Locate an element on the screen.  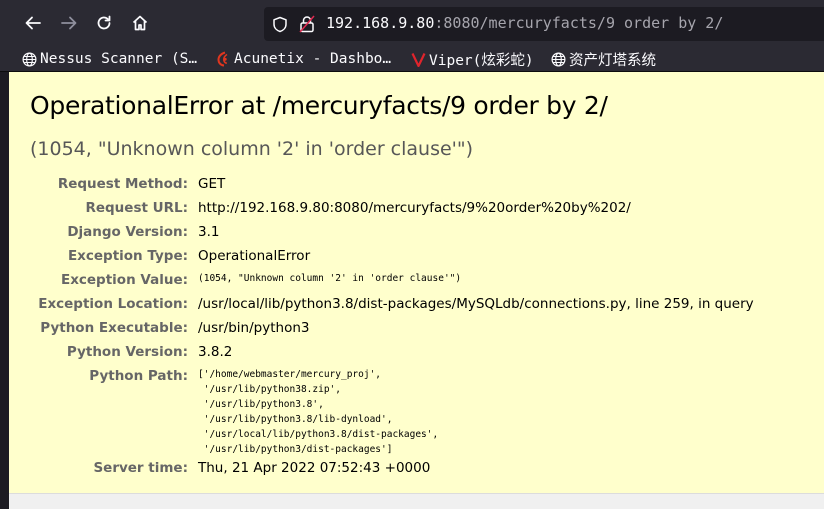
meta-label: Exception Value: is located at coordinates (124, 280).